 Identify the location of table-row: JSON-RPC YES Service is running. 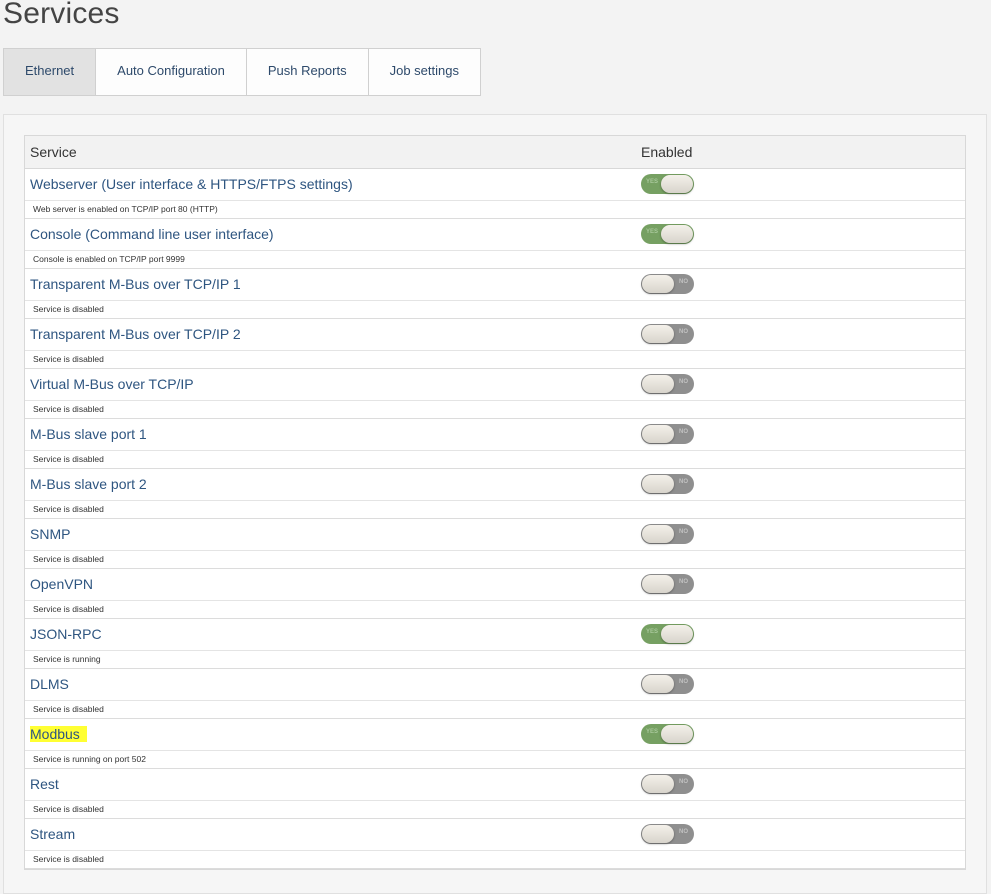
(495, 644).